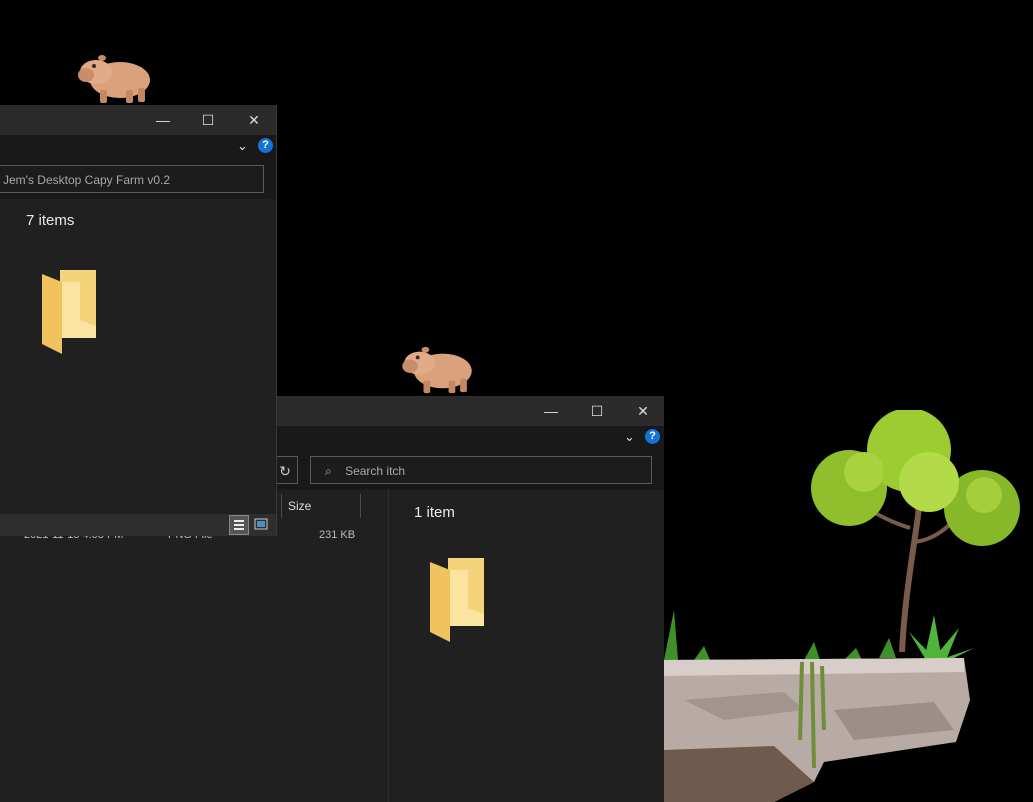 The image size is (1033, 802). Describe the element at coordinates (194, 646) in the screenshot. I see `file-list-pane: Size 2021-11-15 4:08 PM PNG File 231 KB` at that location.